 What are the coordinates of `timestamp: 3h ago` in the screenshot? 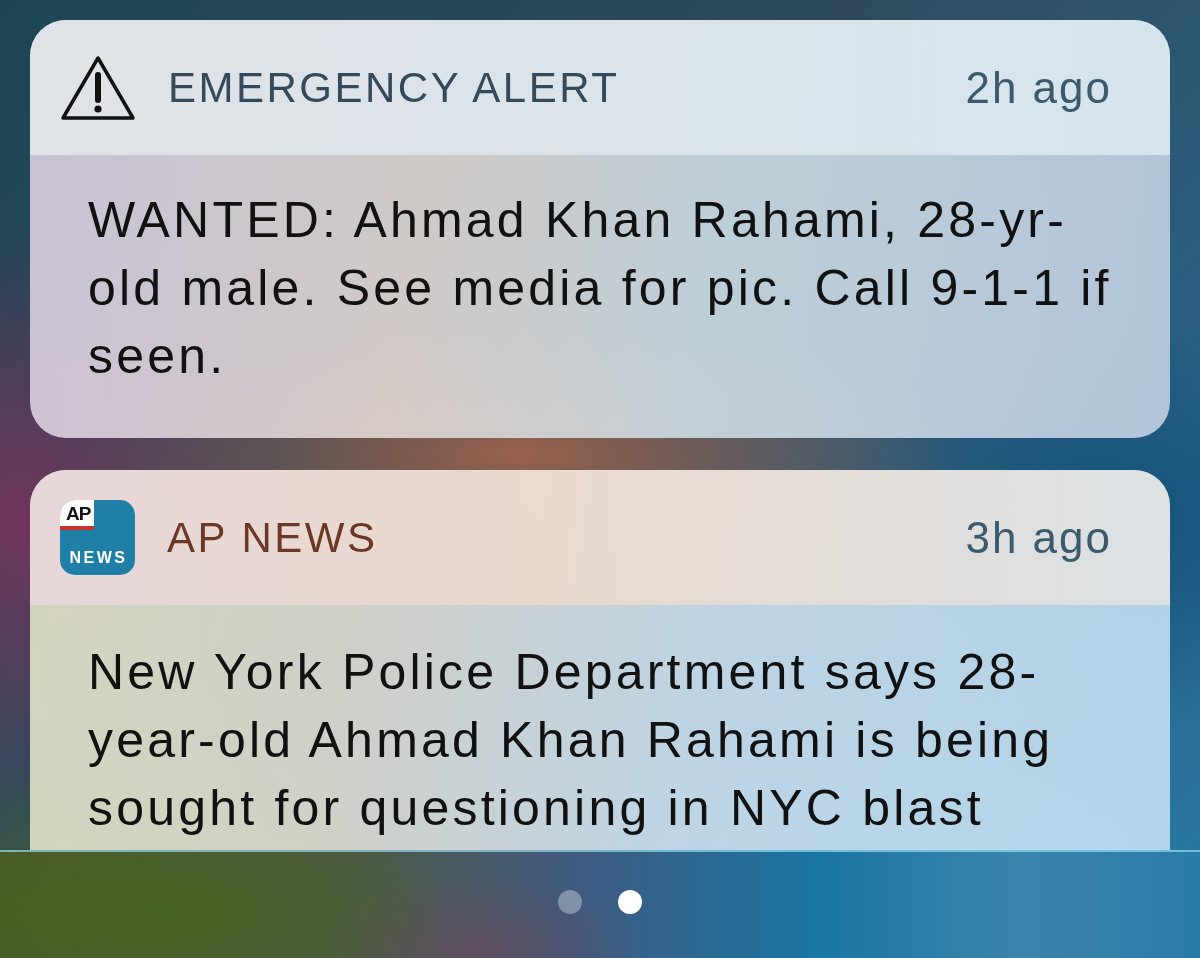 It's located at (1038, 537).